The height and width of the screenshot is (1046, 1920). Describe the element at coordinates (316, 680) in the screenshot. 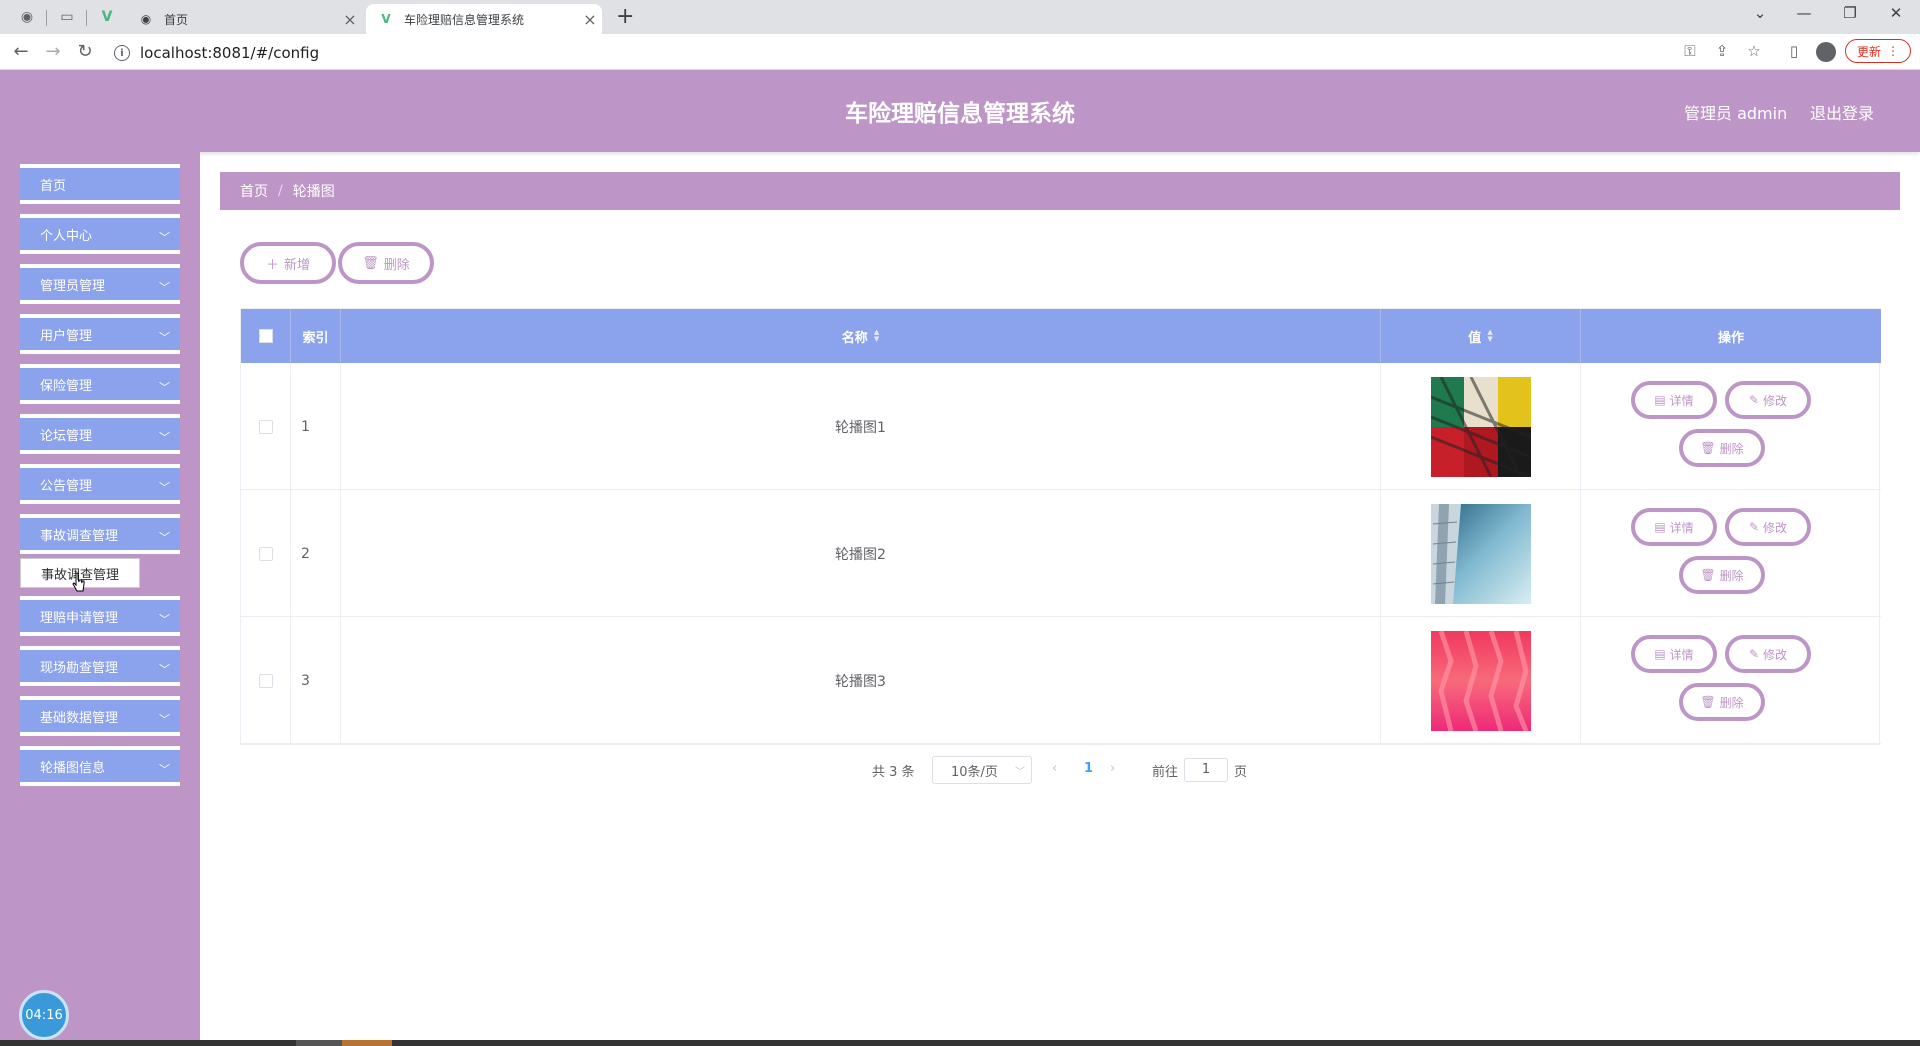

I see `row-index: 3` at that location.